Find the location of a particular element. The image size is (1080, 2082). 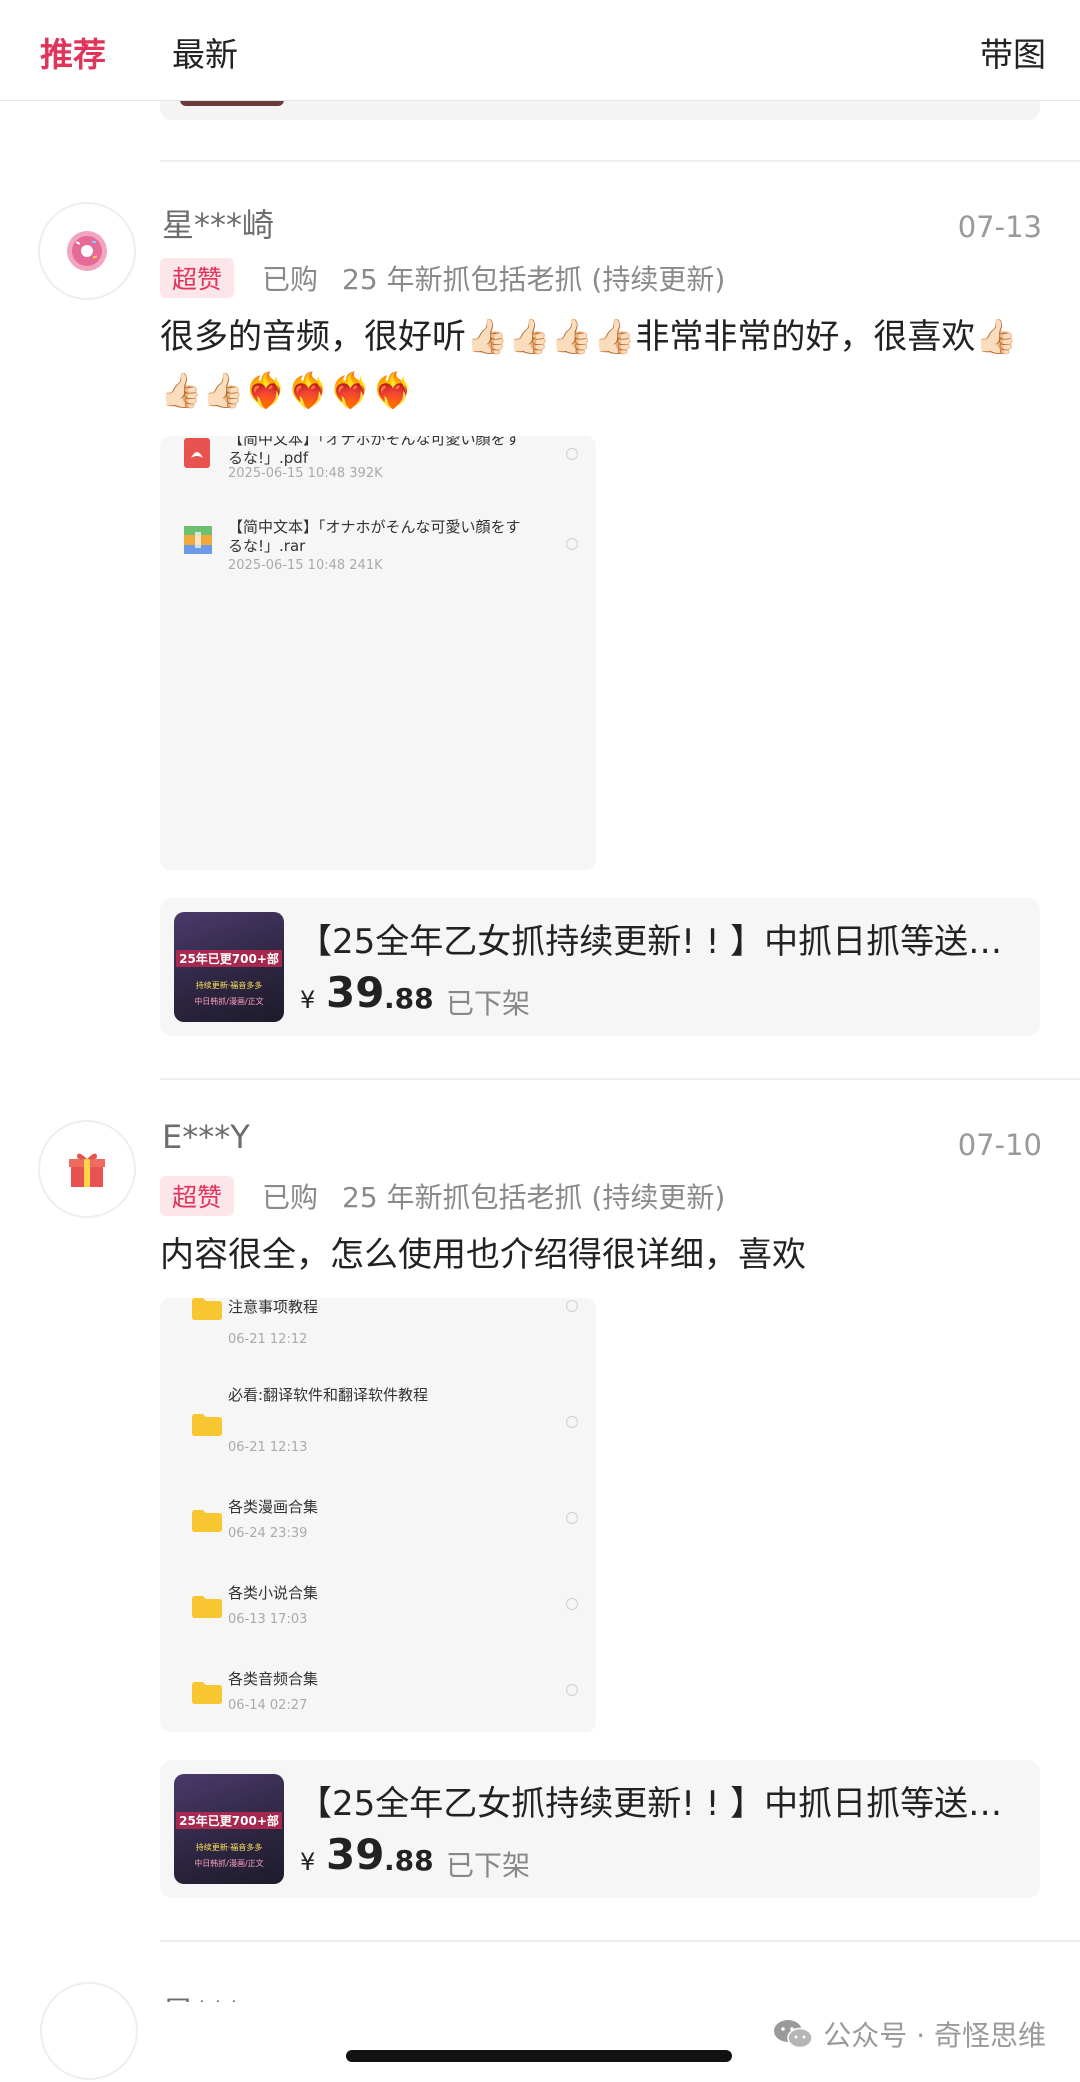

file-meta: 2025-06-15 10:48 241K is located at coordinates (305, 565).